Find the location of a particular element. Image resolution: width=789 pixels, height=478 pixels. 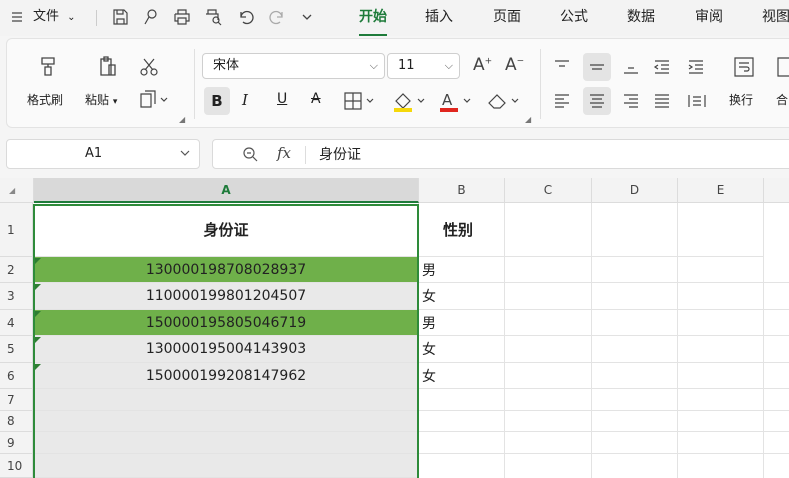

gender-value: 女 is located at coordinates (429, 376).